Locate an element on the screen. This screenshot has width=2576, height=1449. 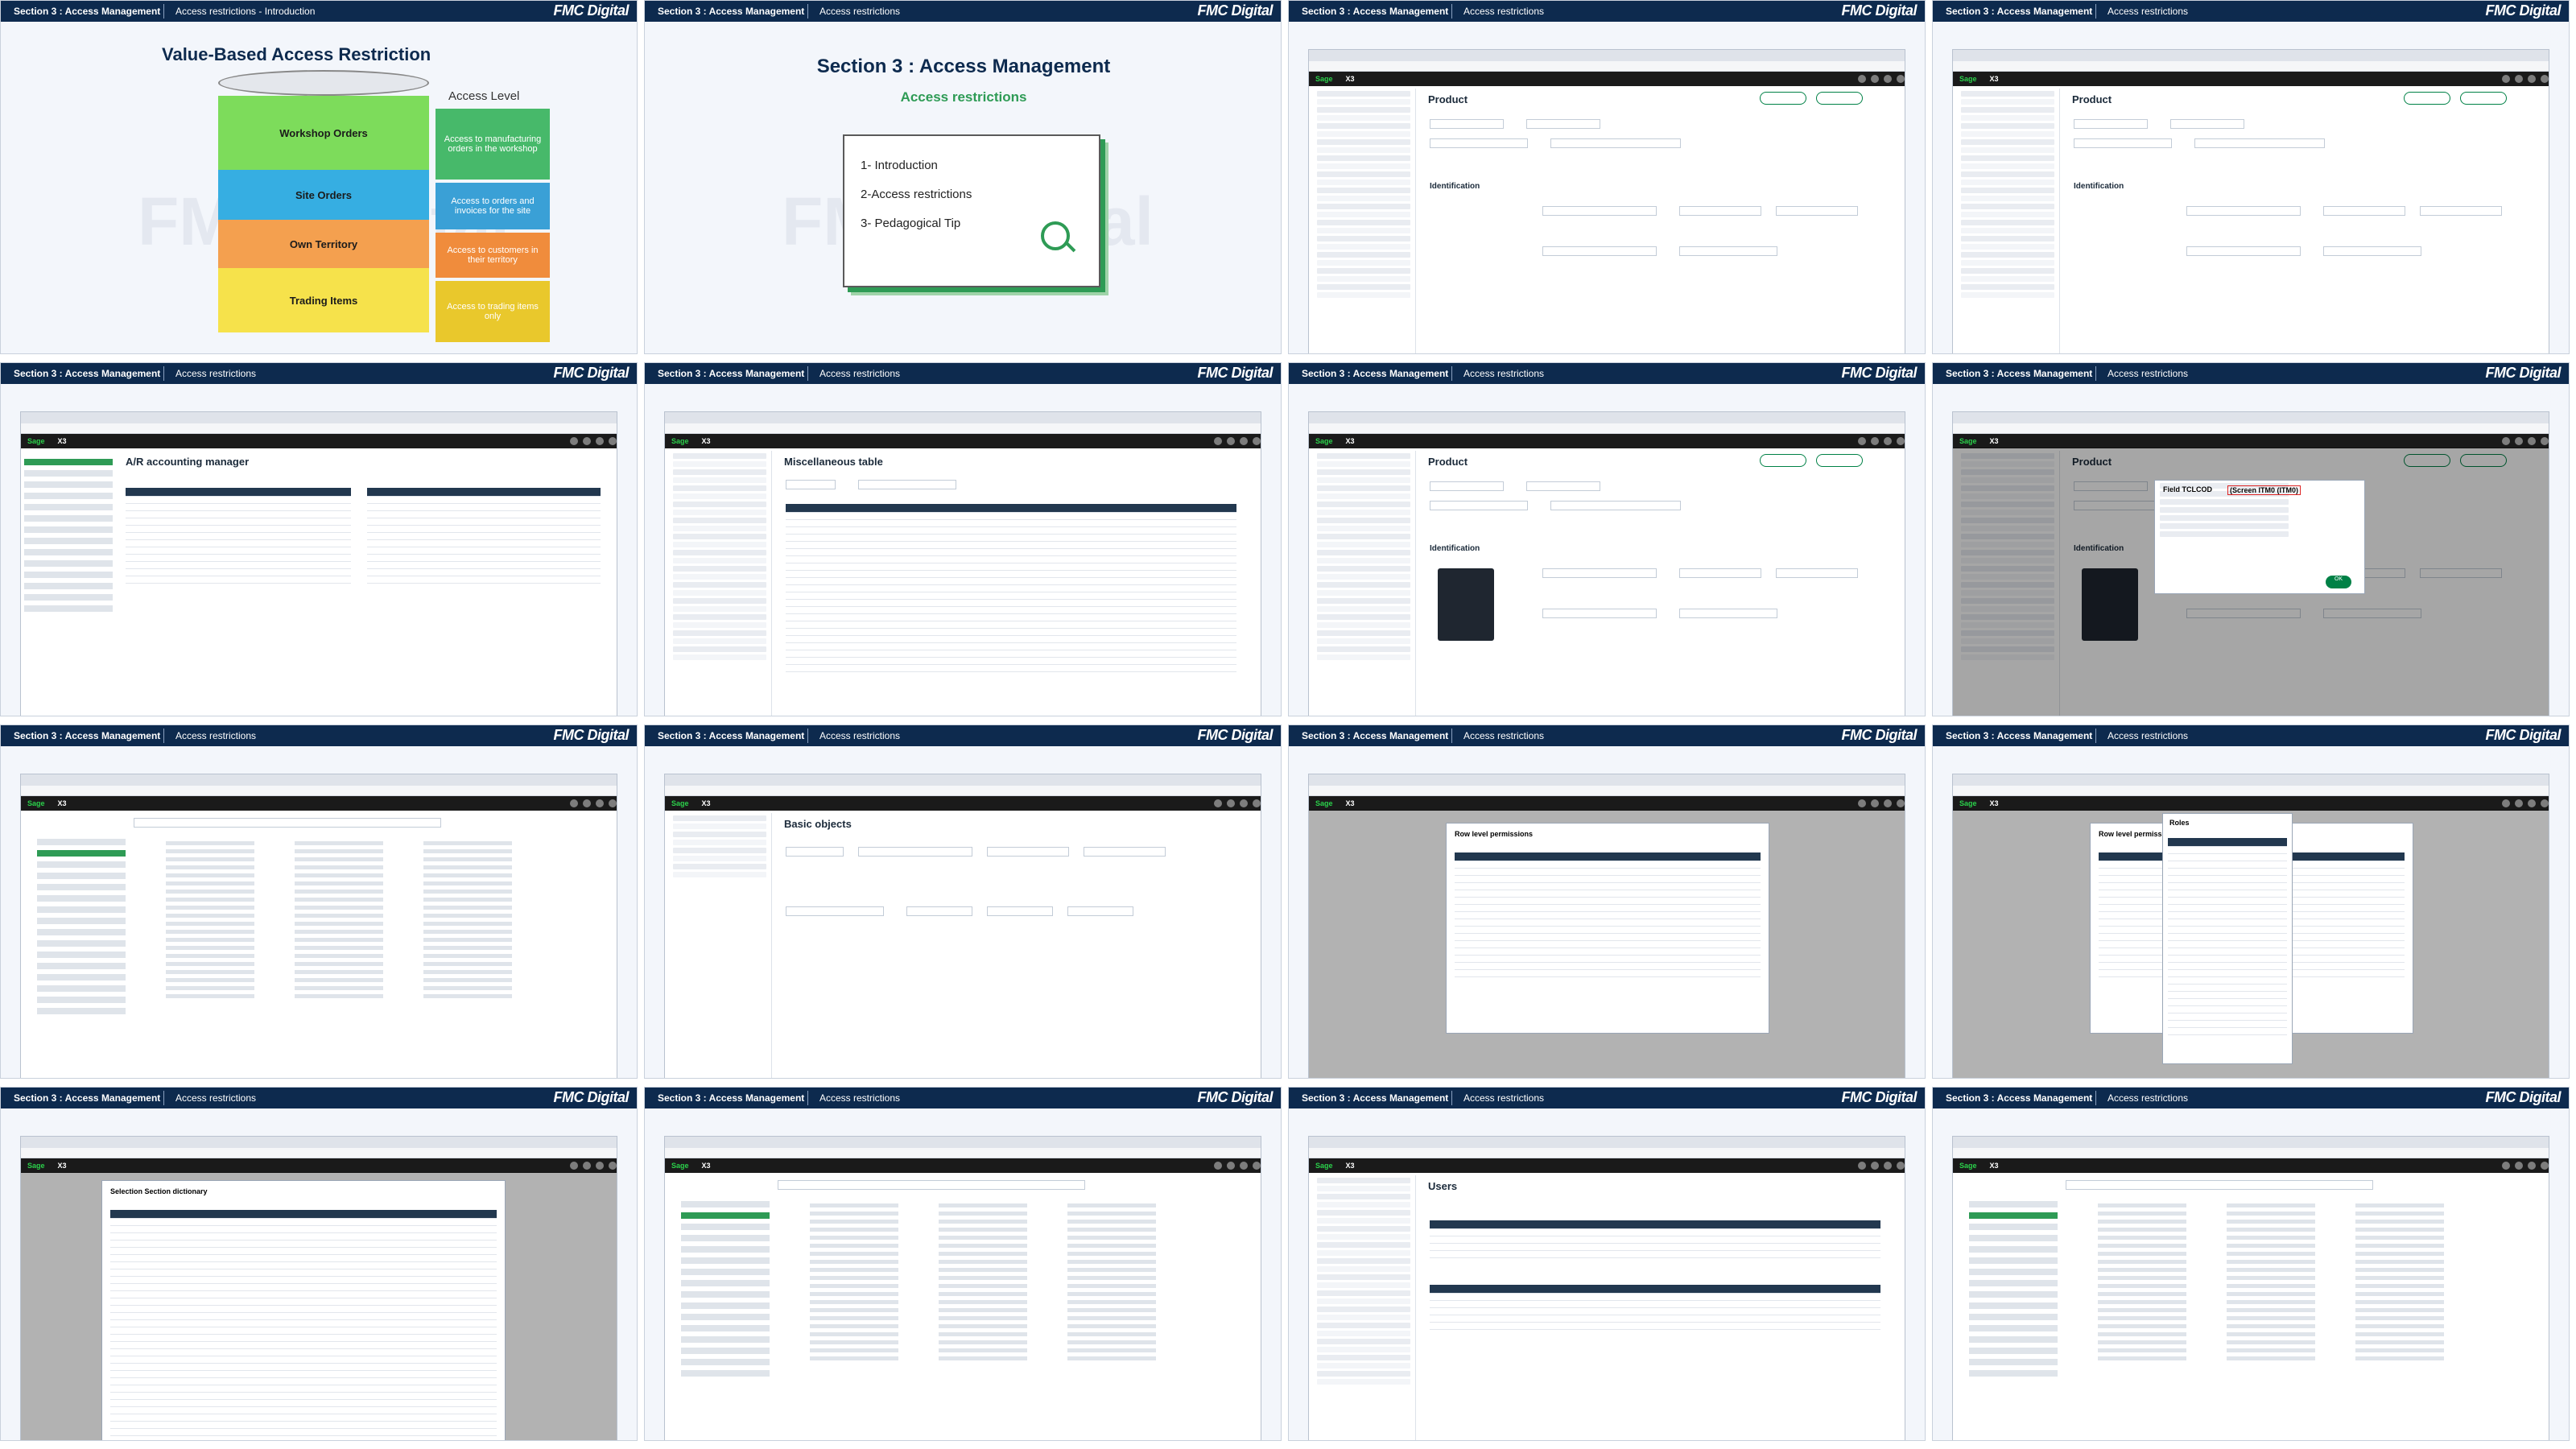
address-bar is located at coordinates (1607, 428).